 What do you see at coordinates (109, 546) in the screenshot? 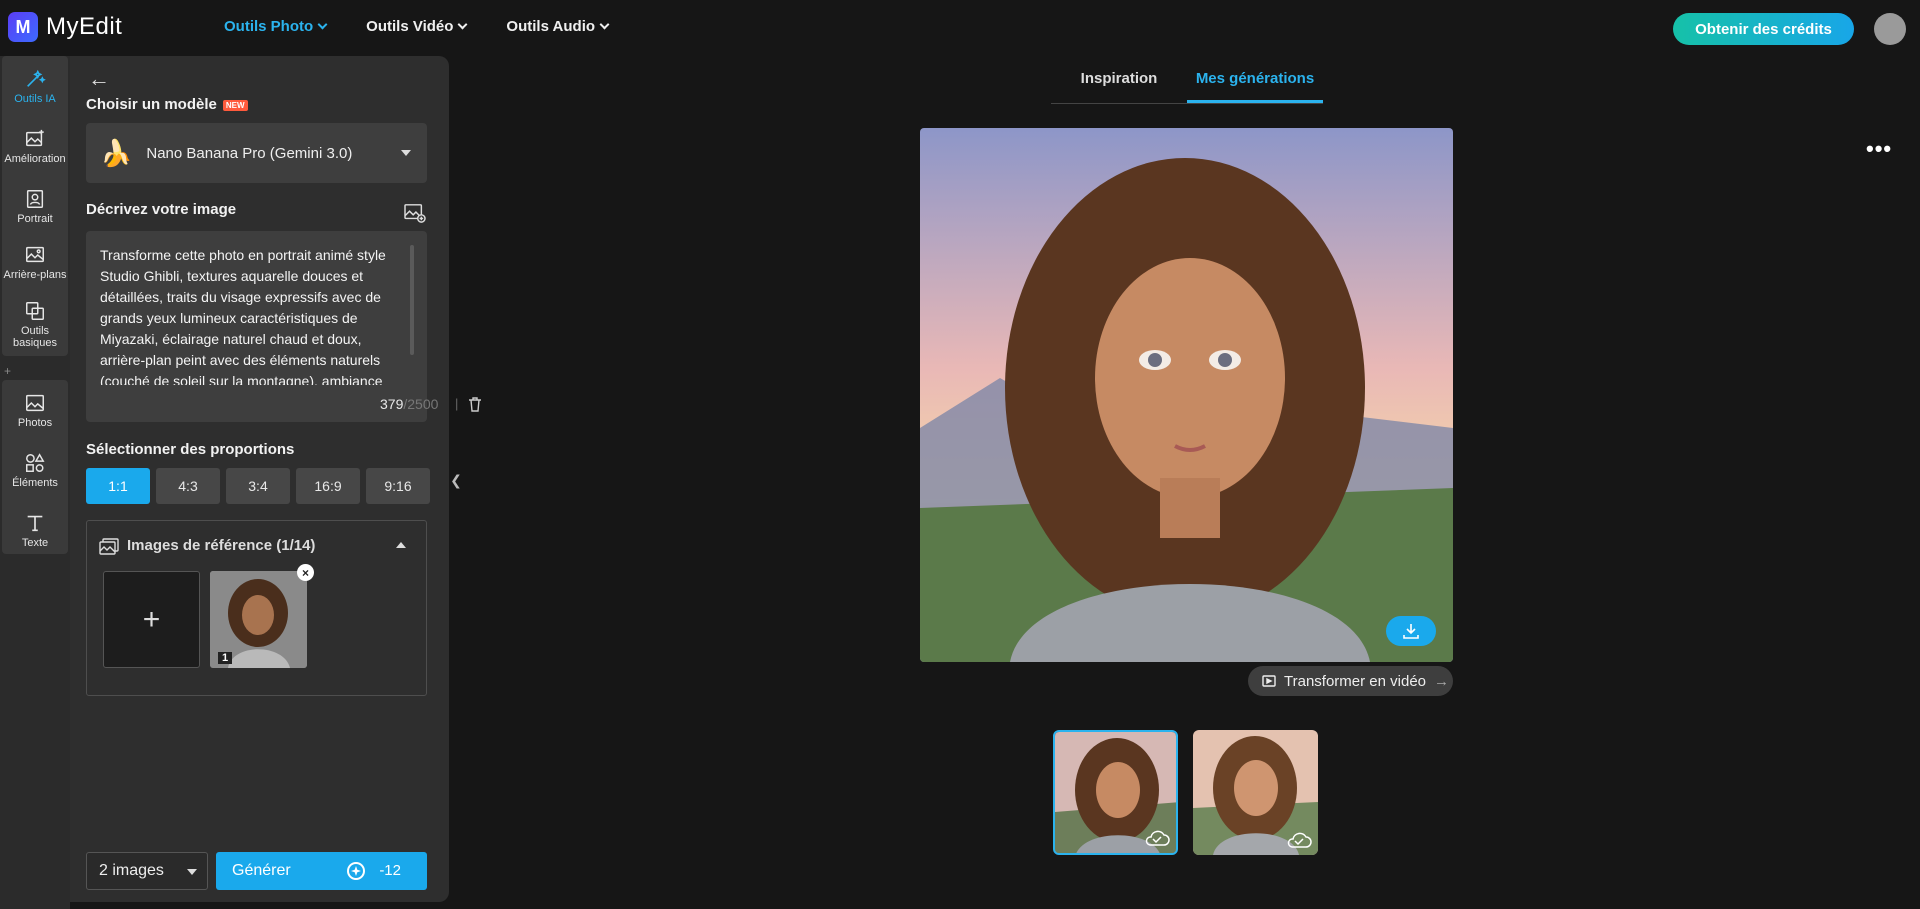
I see `images-icon` at bounding box center [109, 546].